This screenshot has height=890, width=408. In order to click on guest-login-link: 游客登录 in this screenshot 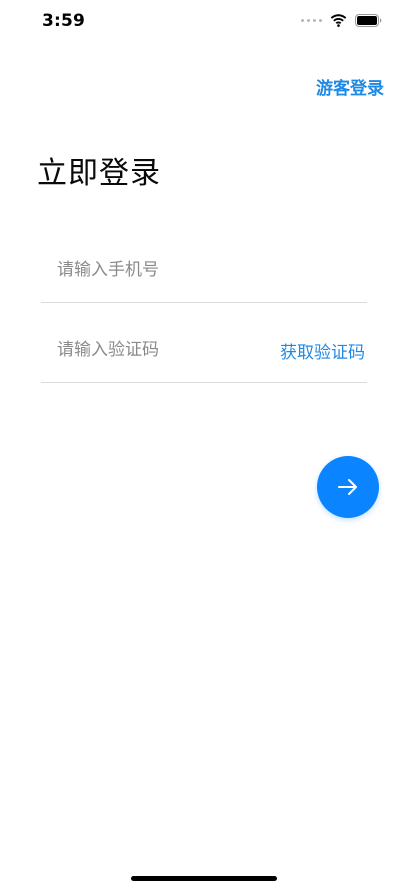, I will do `click(350, 86)`.